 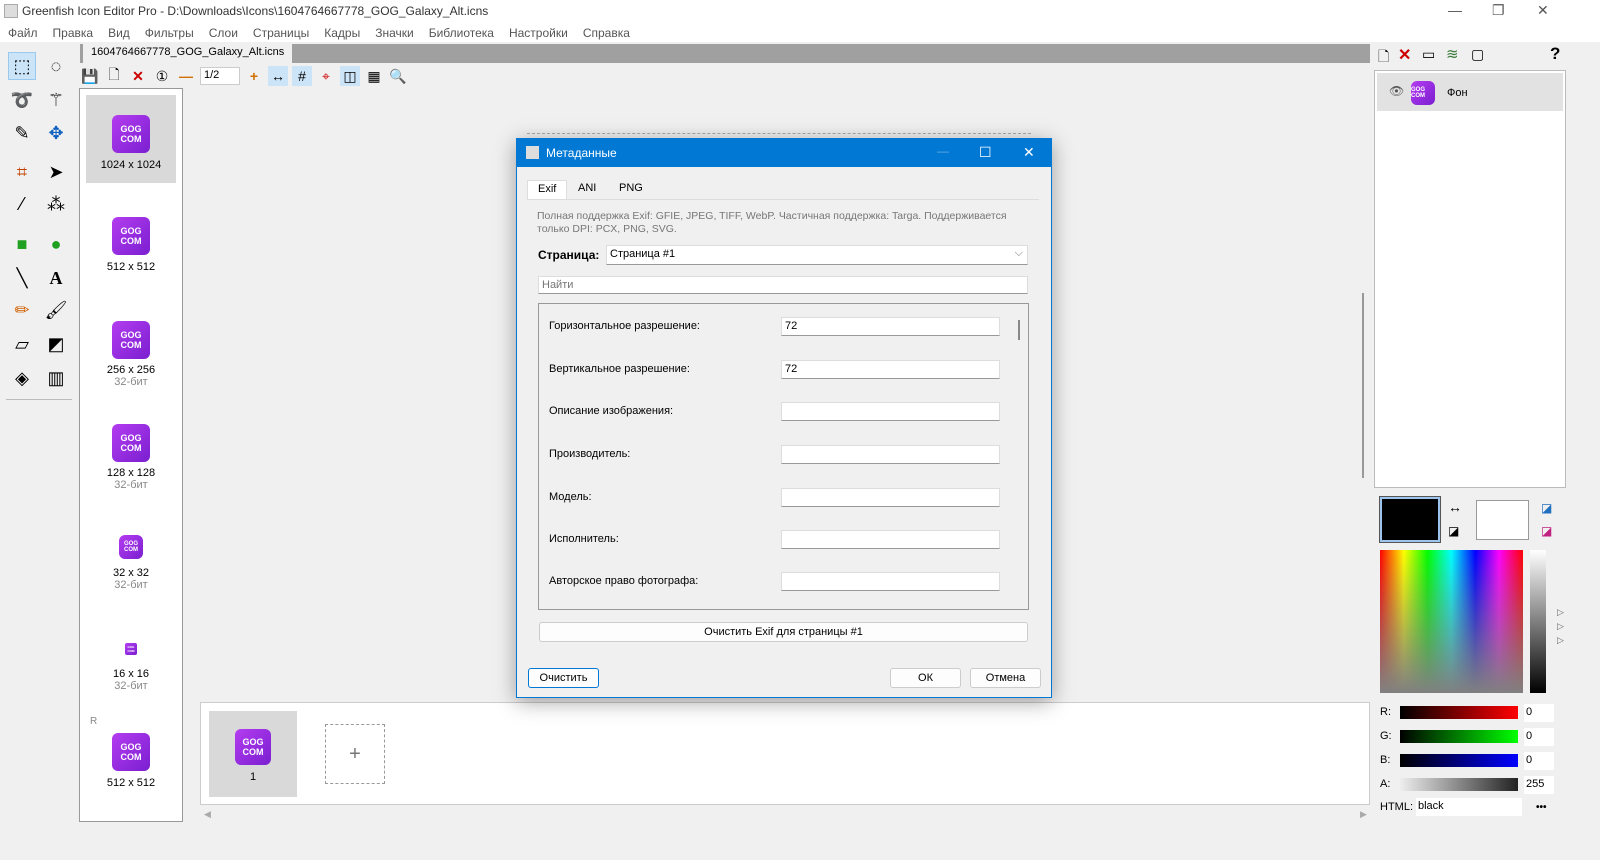 I want to click on zoom-in-icon: +, so click(x=254, y=76).